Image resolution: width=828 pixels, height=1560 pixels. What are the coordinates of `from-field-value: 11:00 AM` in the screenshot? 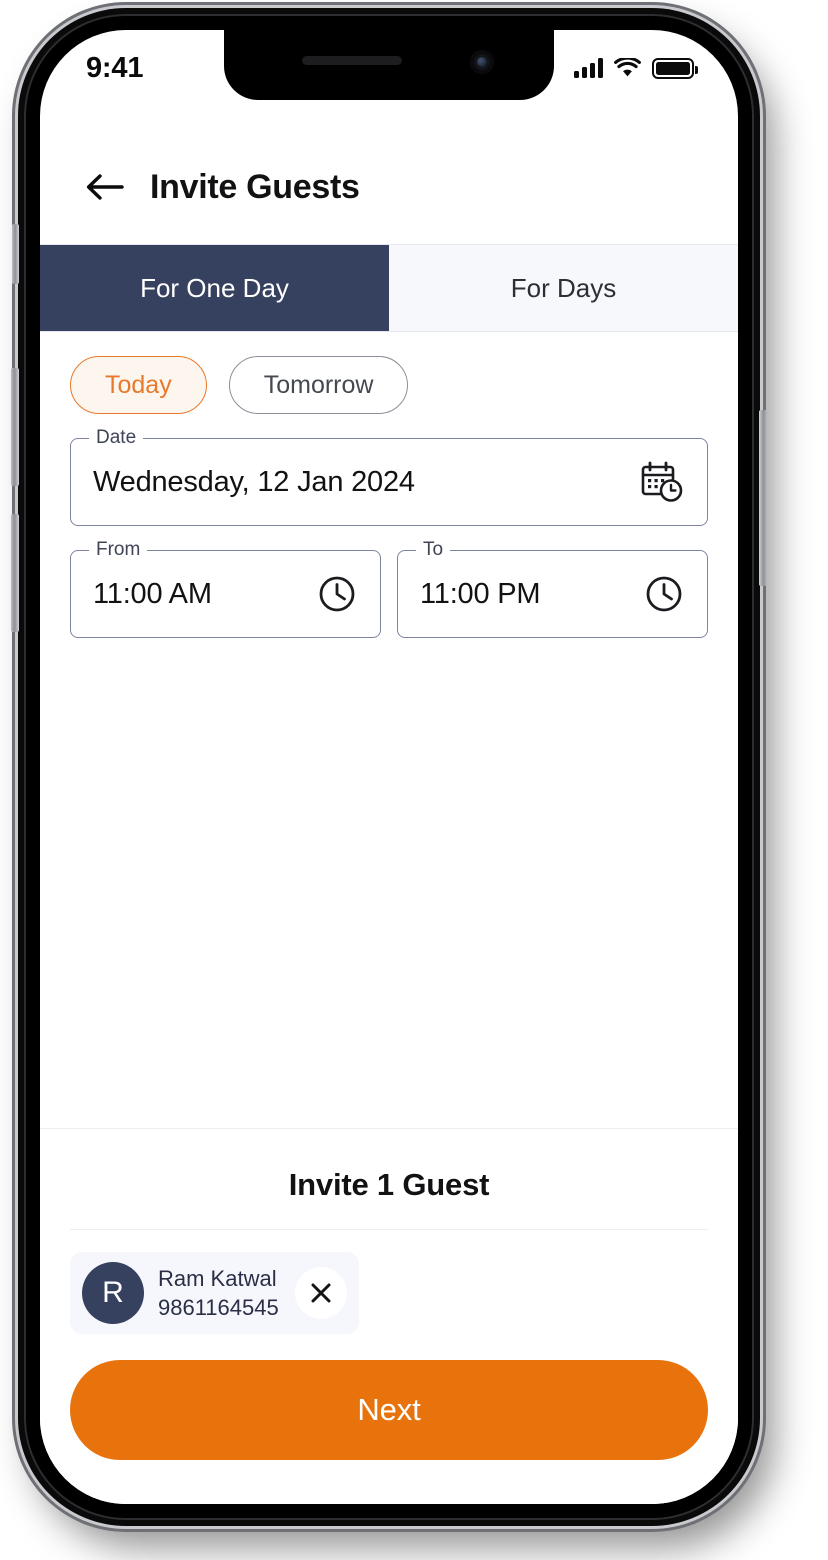 It's located at (152, 593).